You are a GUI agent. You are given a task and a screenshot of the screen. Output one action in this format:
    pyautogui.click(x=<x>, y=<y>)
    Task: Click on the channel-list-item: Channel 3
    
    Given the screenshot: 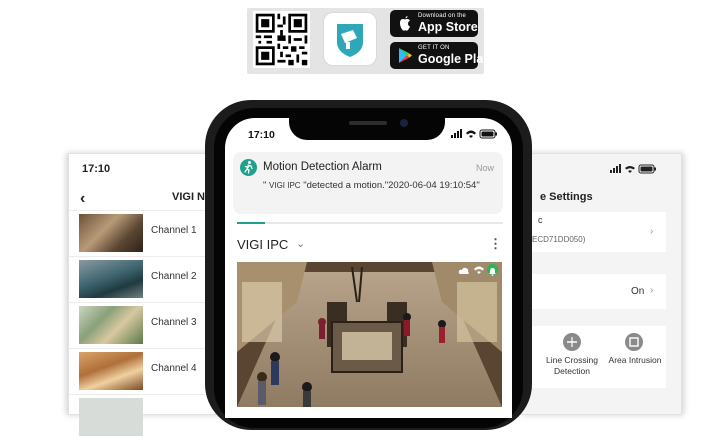 What is the action you would take?
    pyautogui.click(x=139, y=325)
    